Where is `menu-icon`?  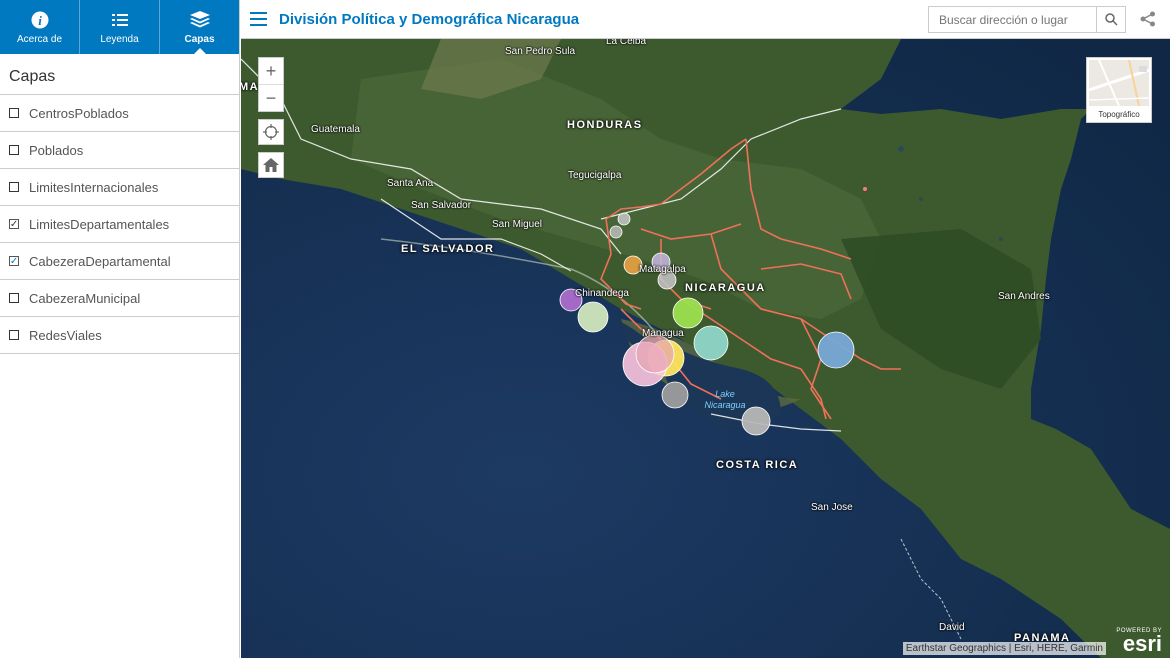
menu-icon is located at coordinates (258, 21).